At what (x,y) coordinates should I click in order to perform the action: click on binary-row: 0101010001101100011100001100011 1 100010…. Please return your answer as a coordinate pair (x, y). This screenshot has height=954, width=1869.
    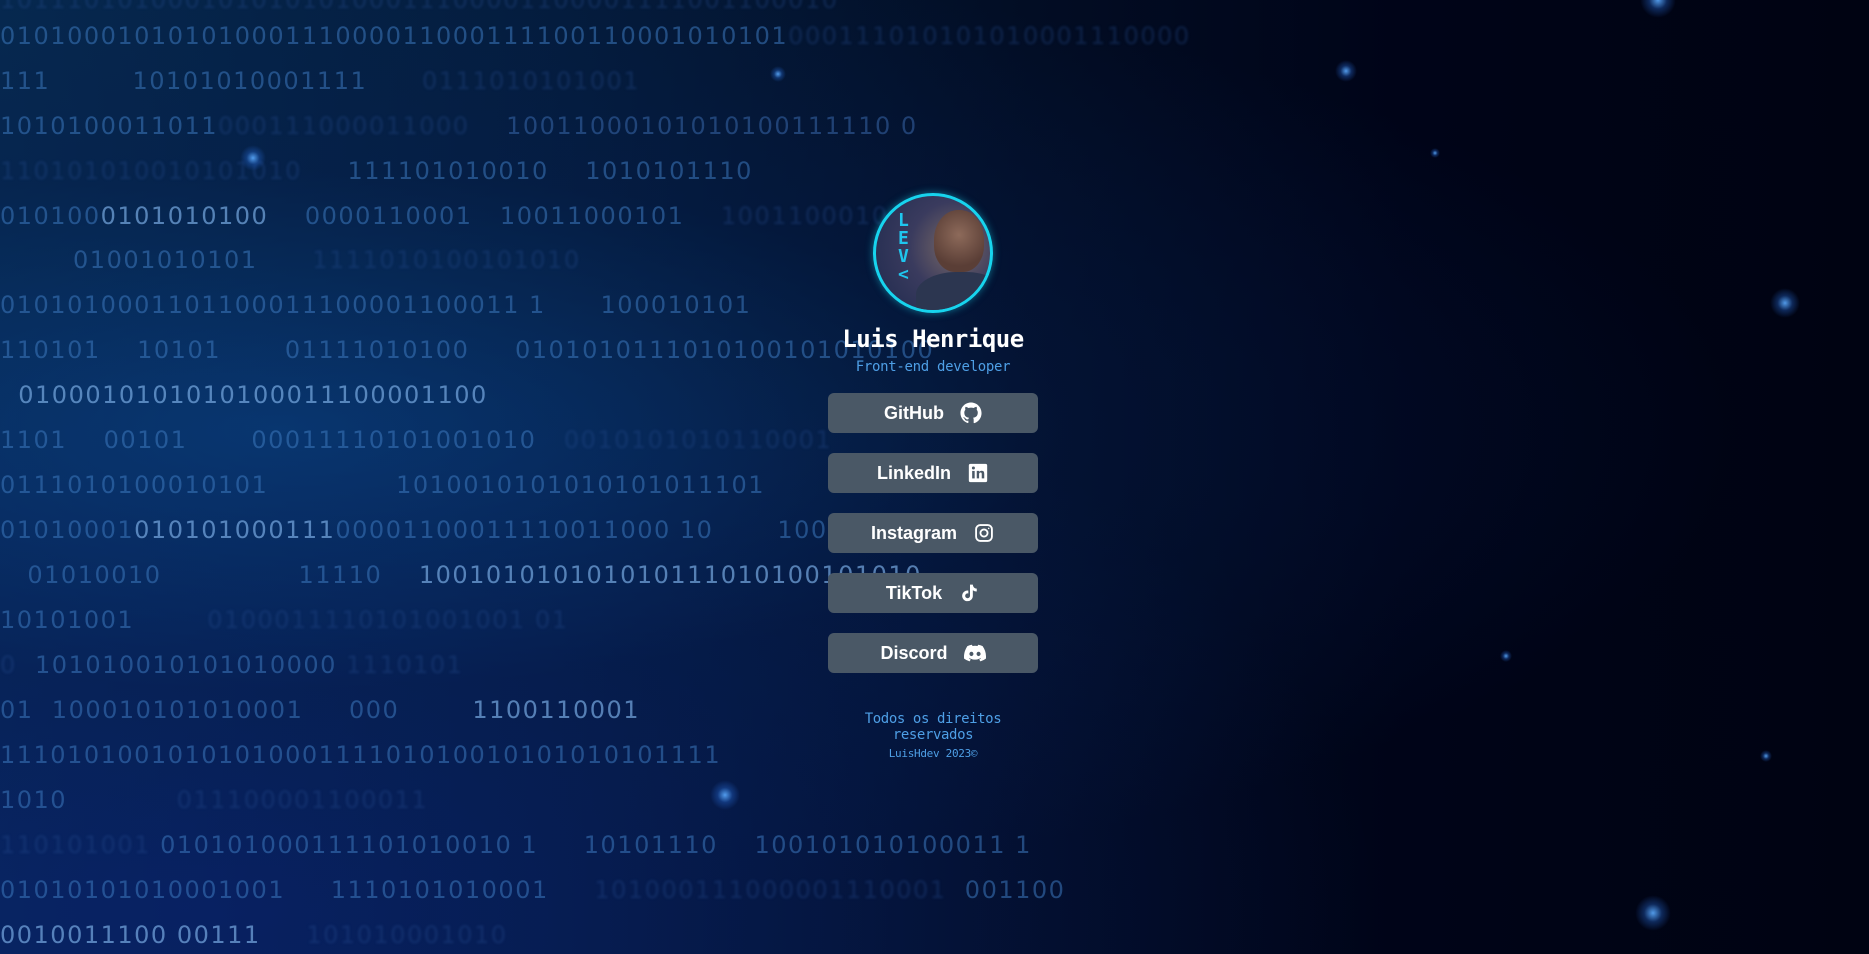
    Looking at the image, I should click on (376, 305).